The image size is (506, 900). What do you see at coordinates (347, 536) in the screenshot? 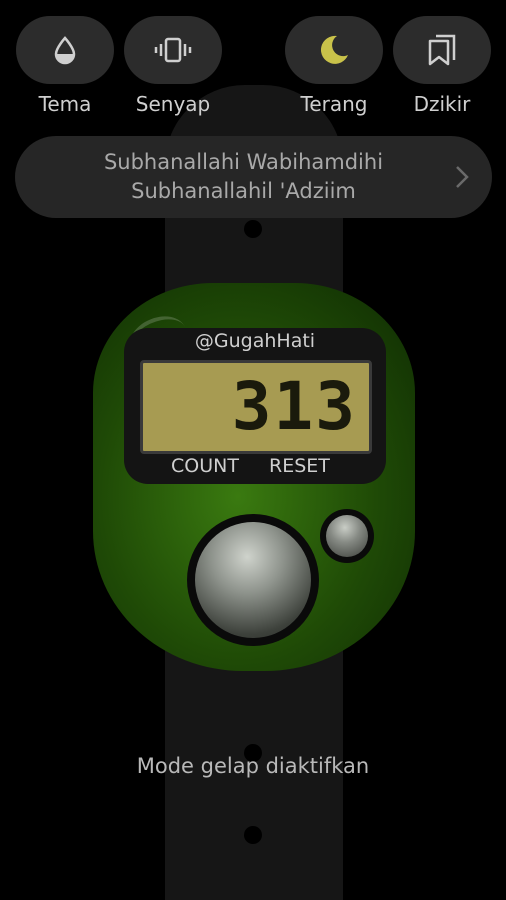
I see `reset-button` at bounding box center [347, 536].